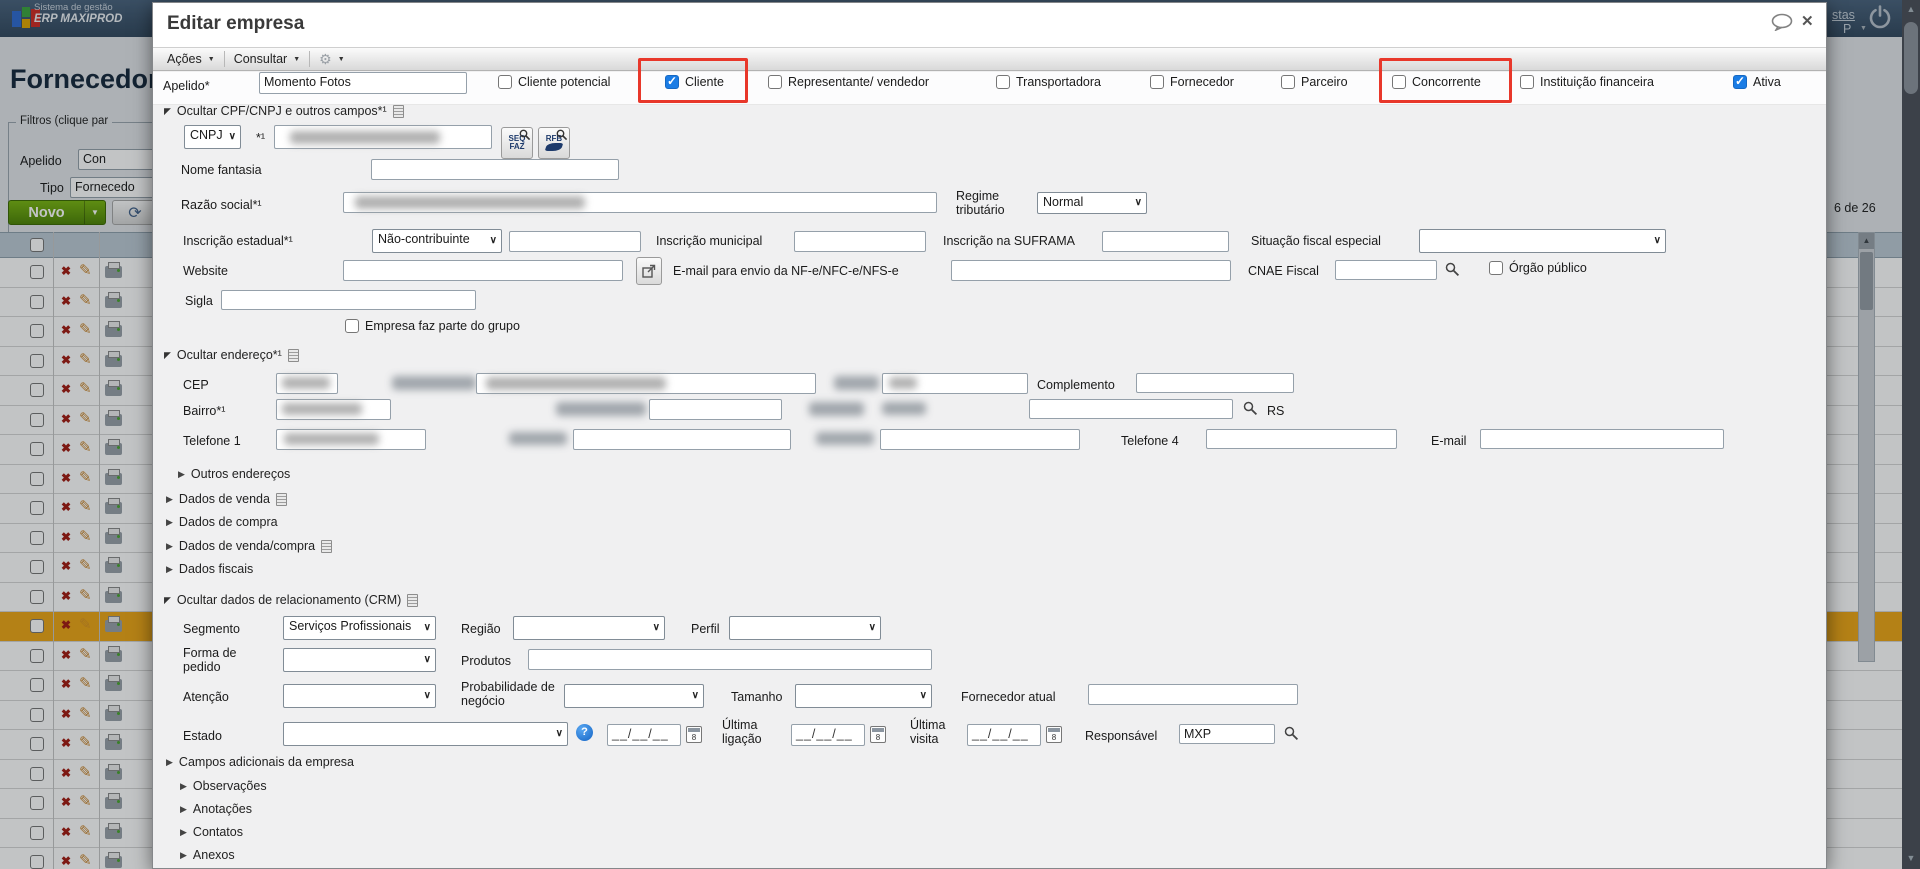 The width and height of the screenshot is (1920, 869). I want to click on nome-fantasia-input, so click(495, 169).